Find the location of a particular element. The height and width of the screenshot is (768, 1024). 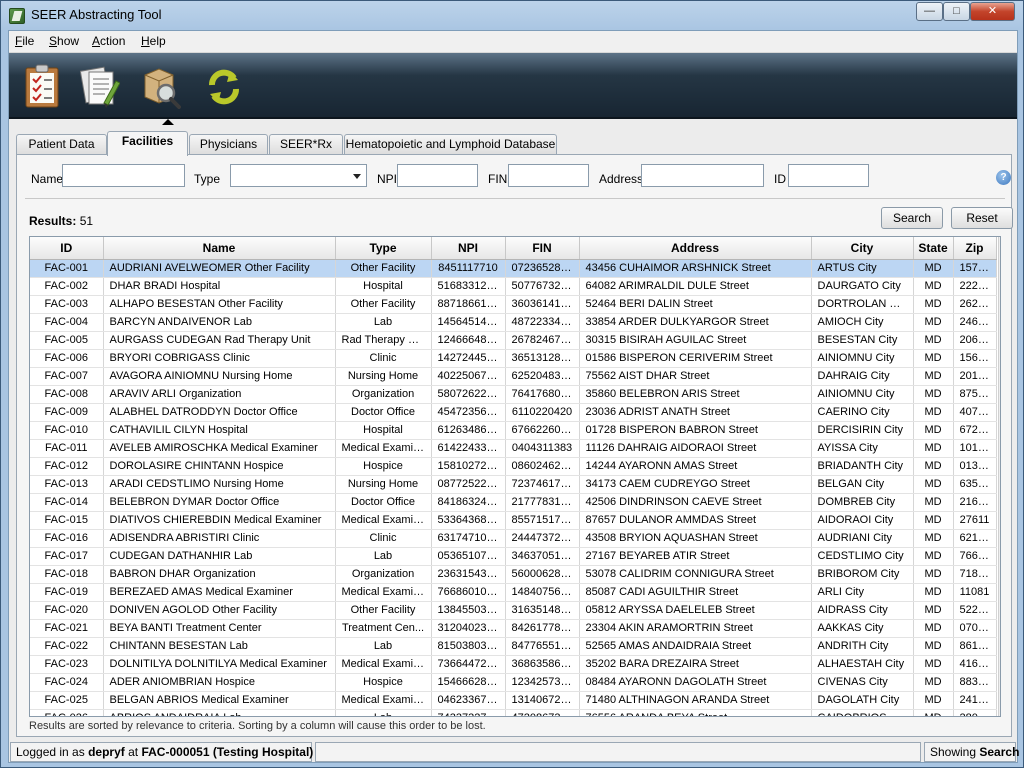

refresh-icon is located at coordinates (224, 87).